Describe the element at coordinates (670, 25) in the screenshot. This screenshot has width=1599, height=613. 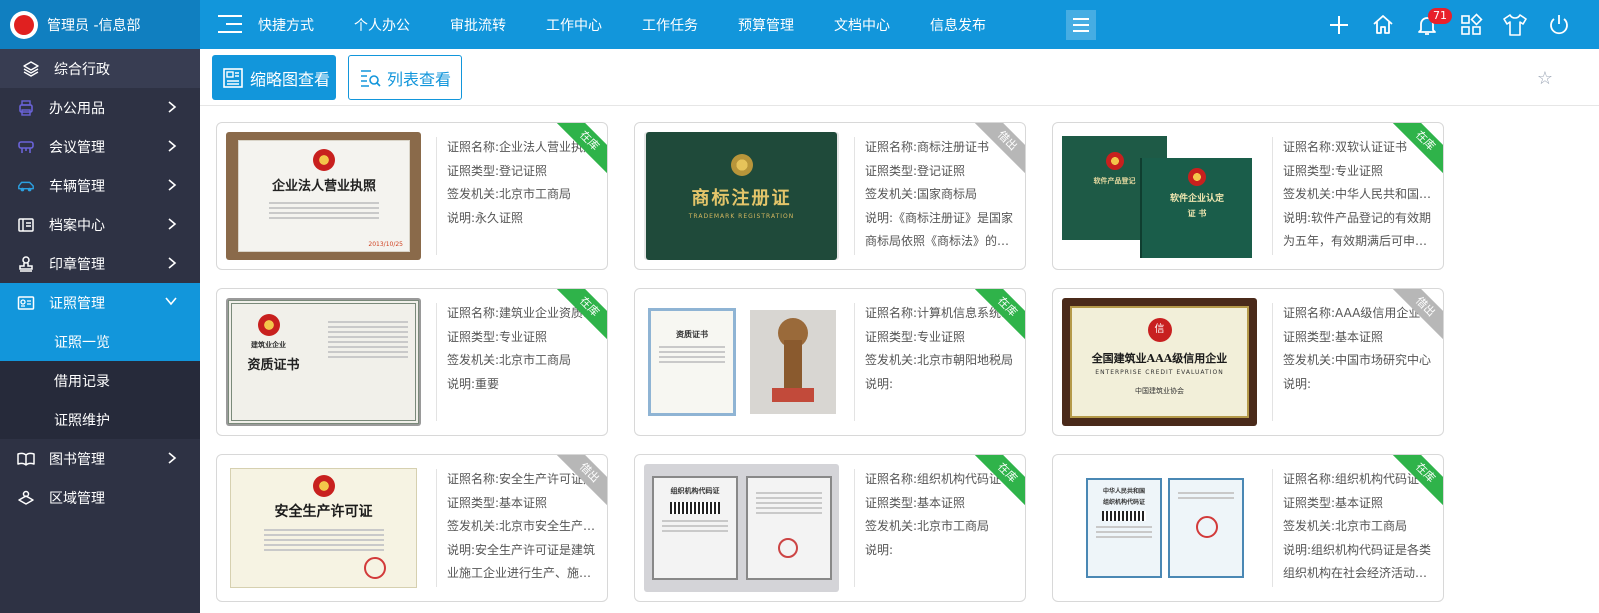
I see `nav-item-tasks: 工作任务` at that location.